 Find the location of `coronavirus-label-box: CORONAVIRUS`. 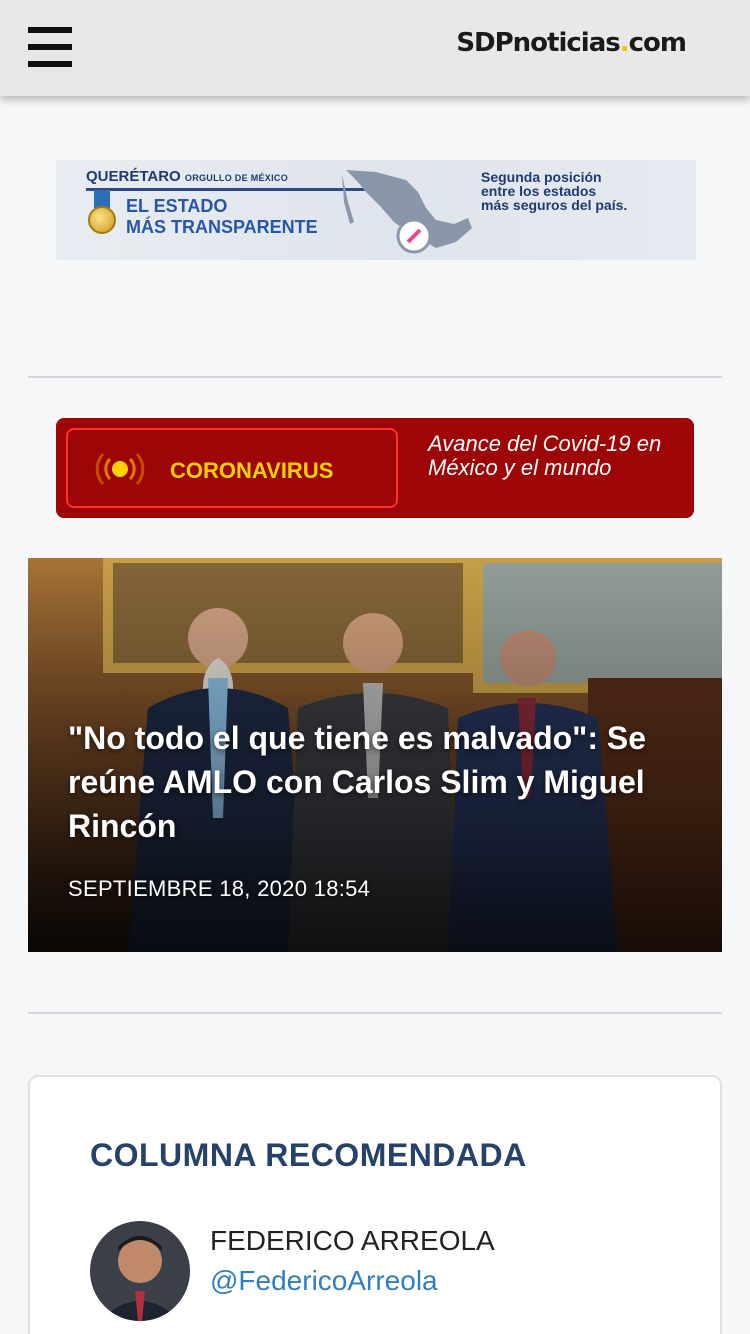

coronavirus-label-box: CORONAVIRUS is located at coordinates (232, 468).